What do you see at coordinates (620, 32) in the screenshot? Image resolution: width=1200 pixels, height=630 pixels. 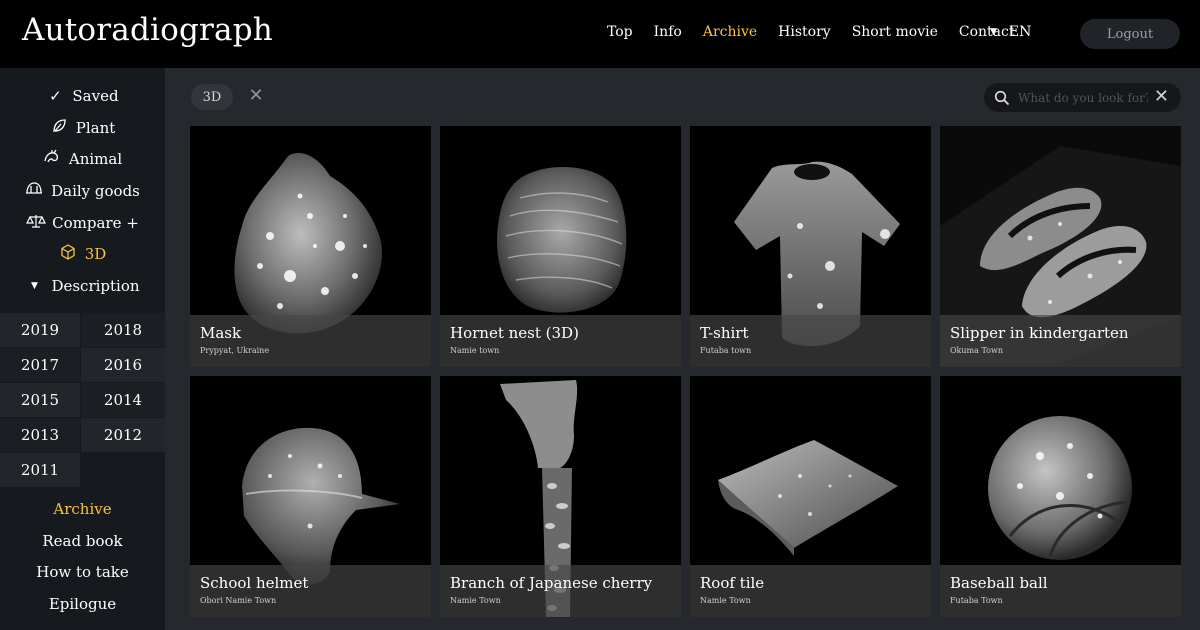 I see `nav-top: Top` at bounding box center [620, 32].